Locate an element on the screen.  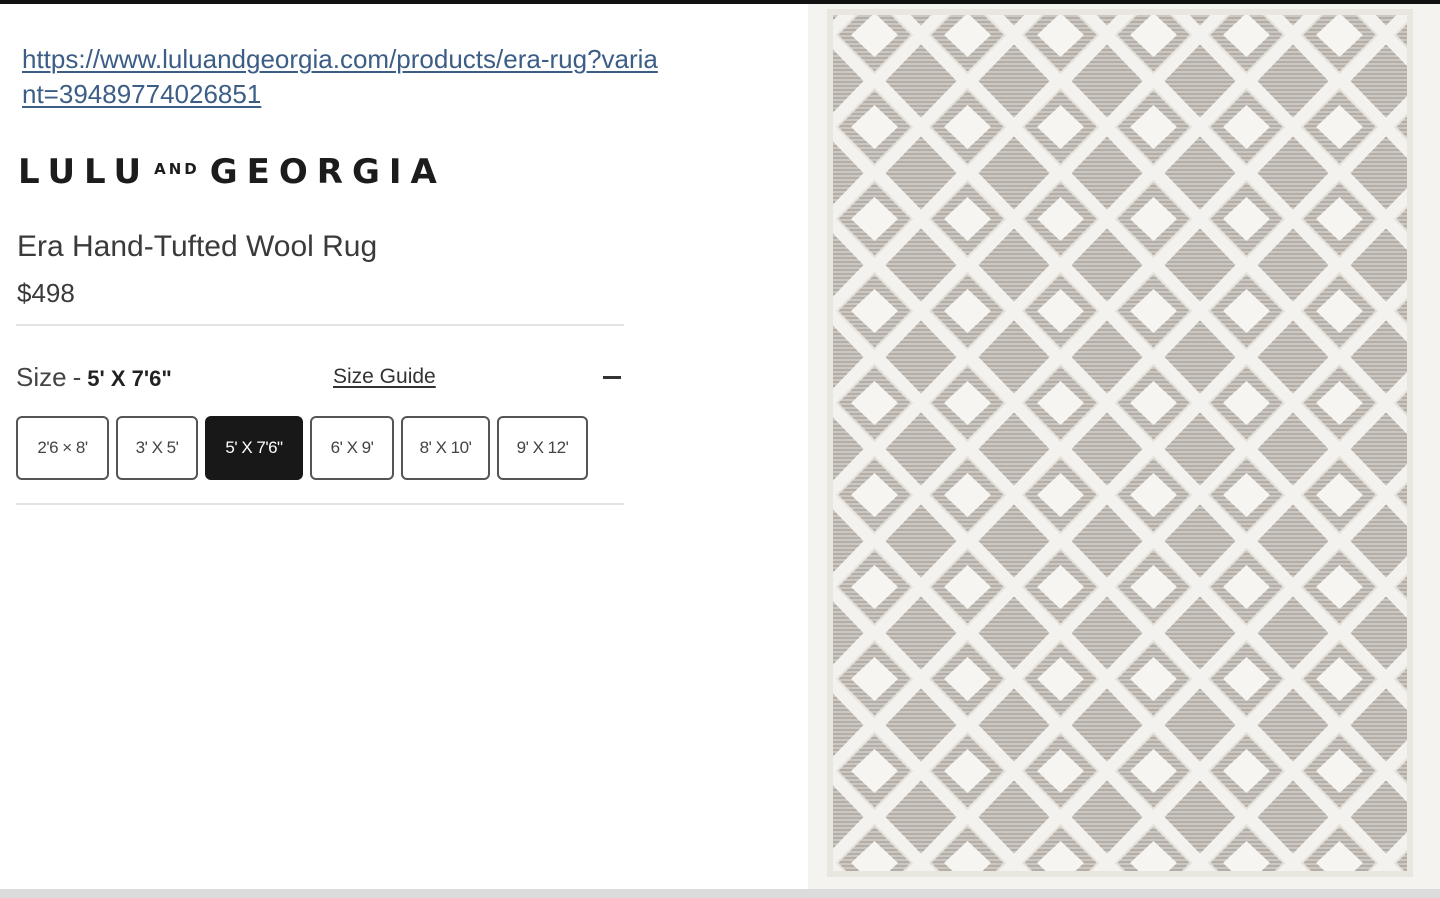
brand-word-lulu: LULU is located at coordinates (84, 172).